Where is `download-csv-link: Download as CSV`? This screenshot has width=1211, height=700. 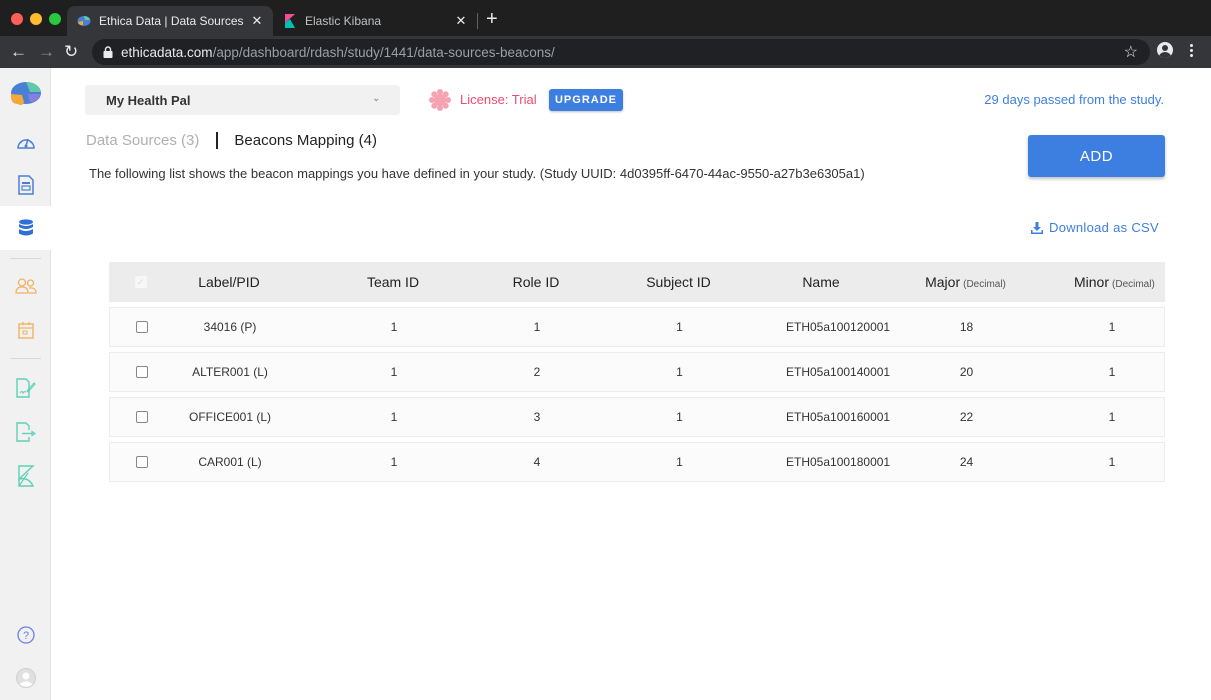
download-csv-link: Download as CSV is located at coordinates (1095, 227).